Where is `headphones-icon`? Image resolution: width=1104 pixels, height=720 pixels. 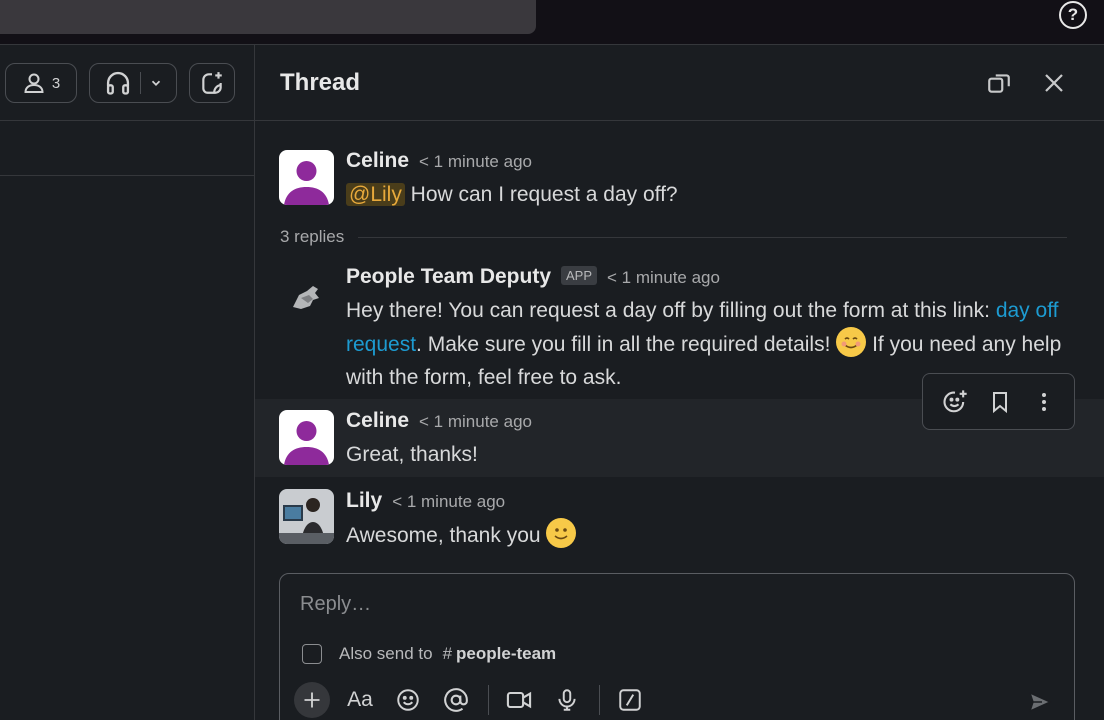 headphones-icon is located at coordinates (117, 83).